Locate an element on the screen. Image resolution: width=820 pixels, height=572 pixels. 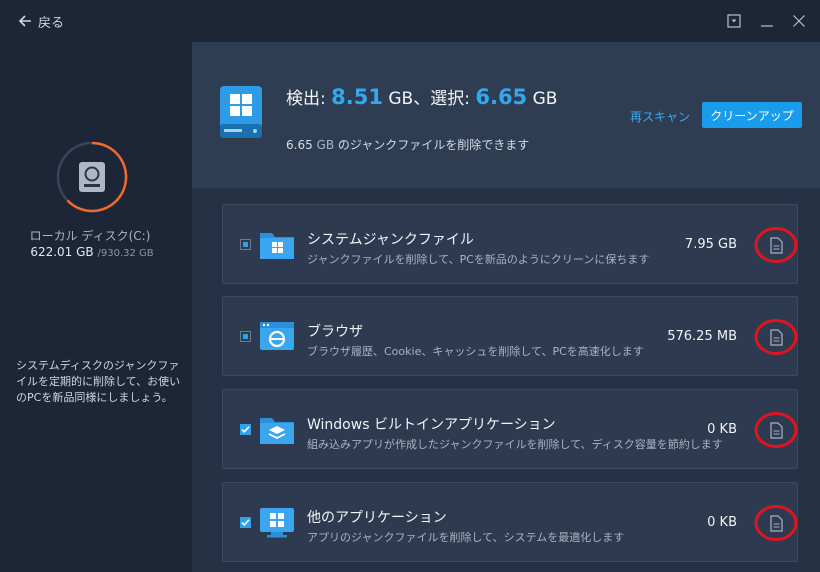
close-button is located at coordinates (799, 21).